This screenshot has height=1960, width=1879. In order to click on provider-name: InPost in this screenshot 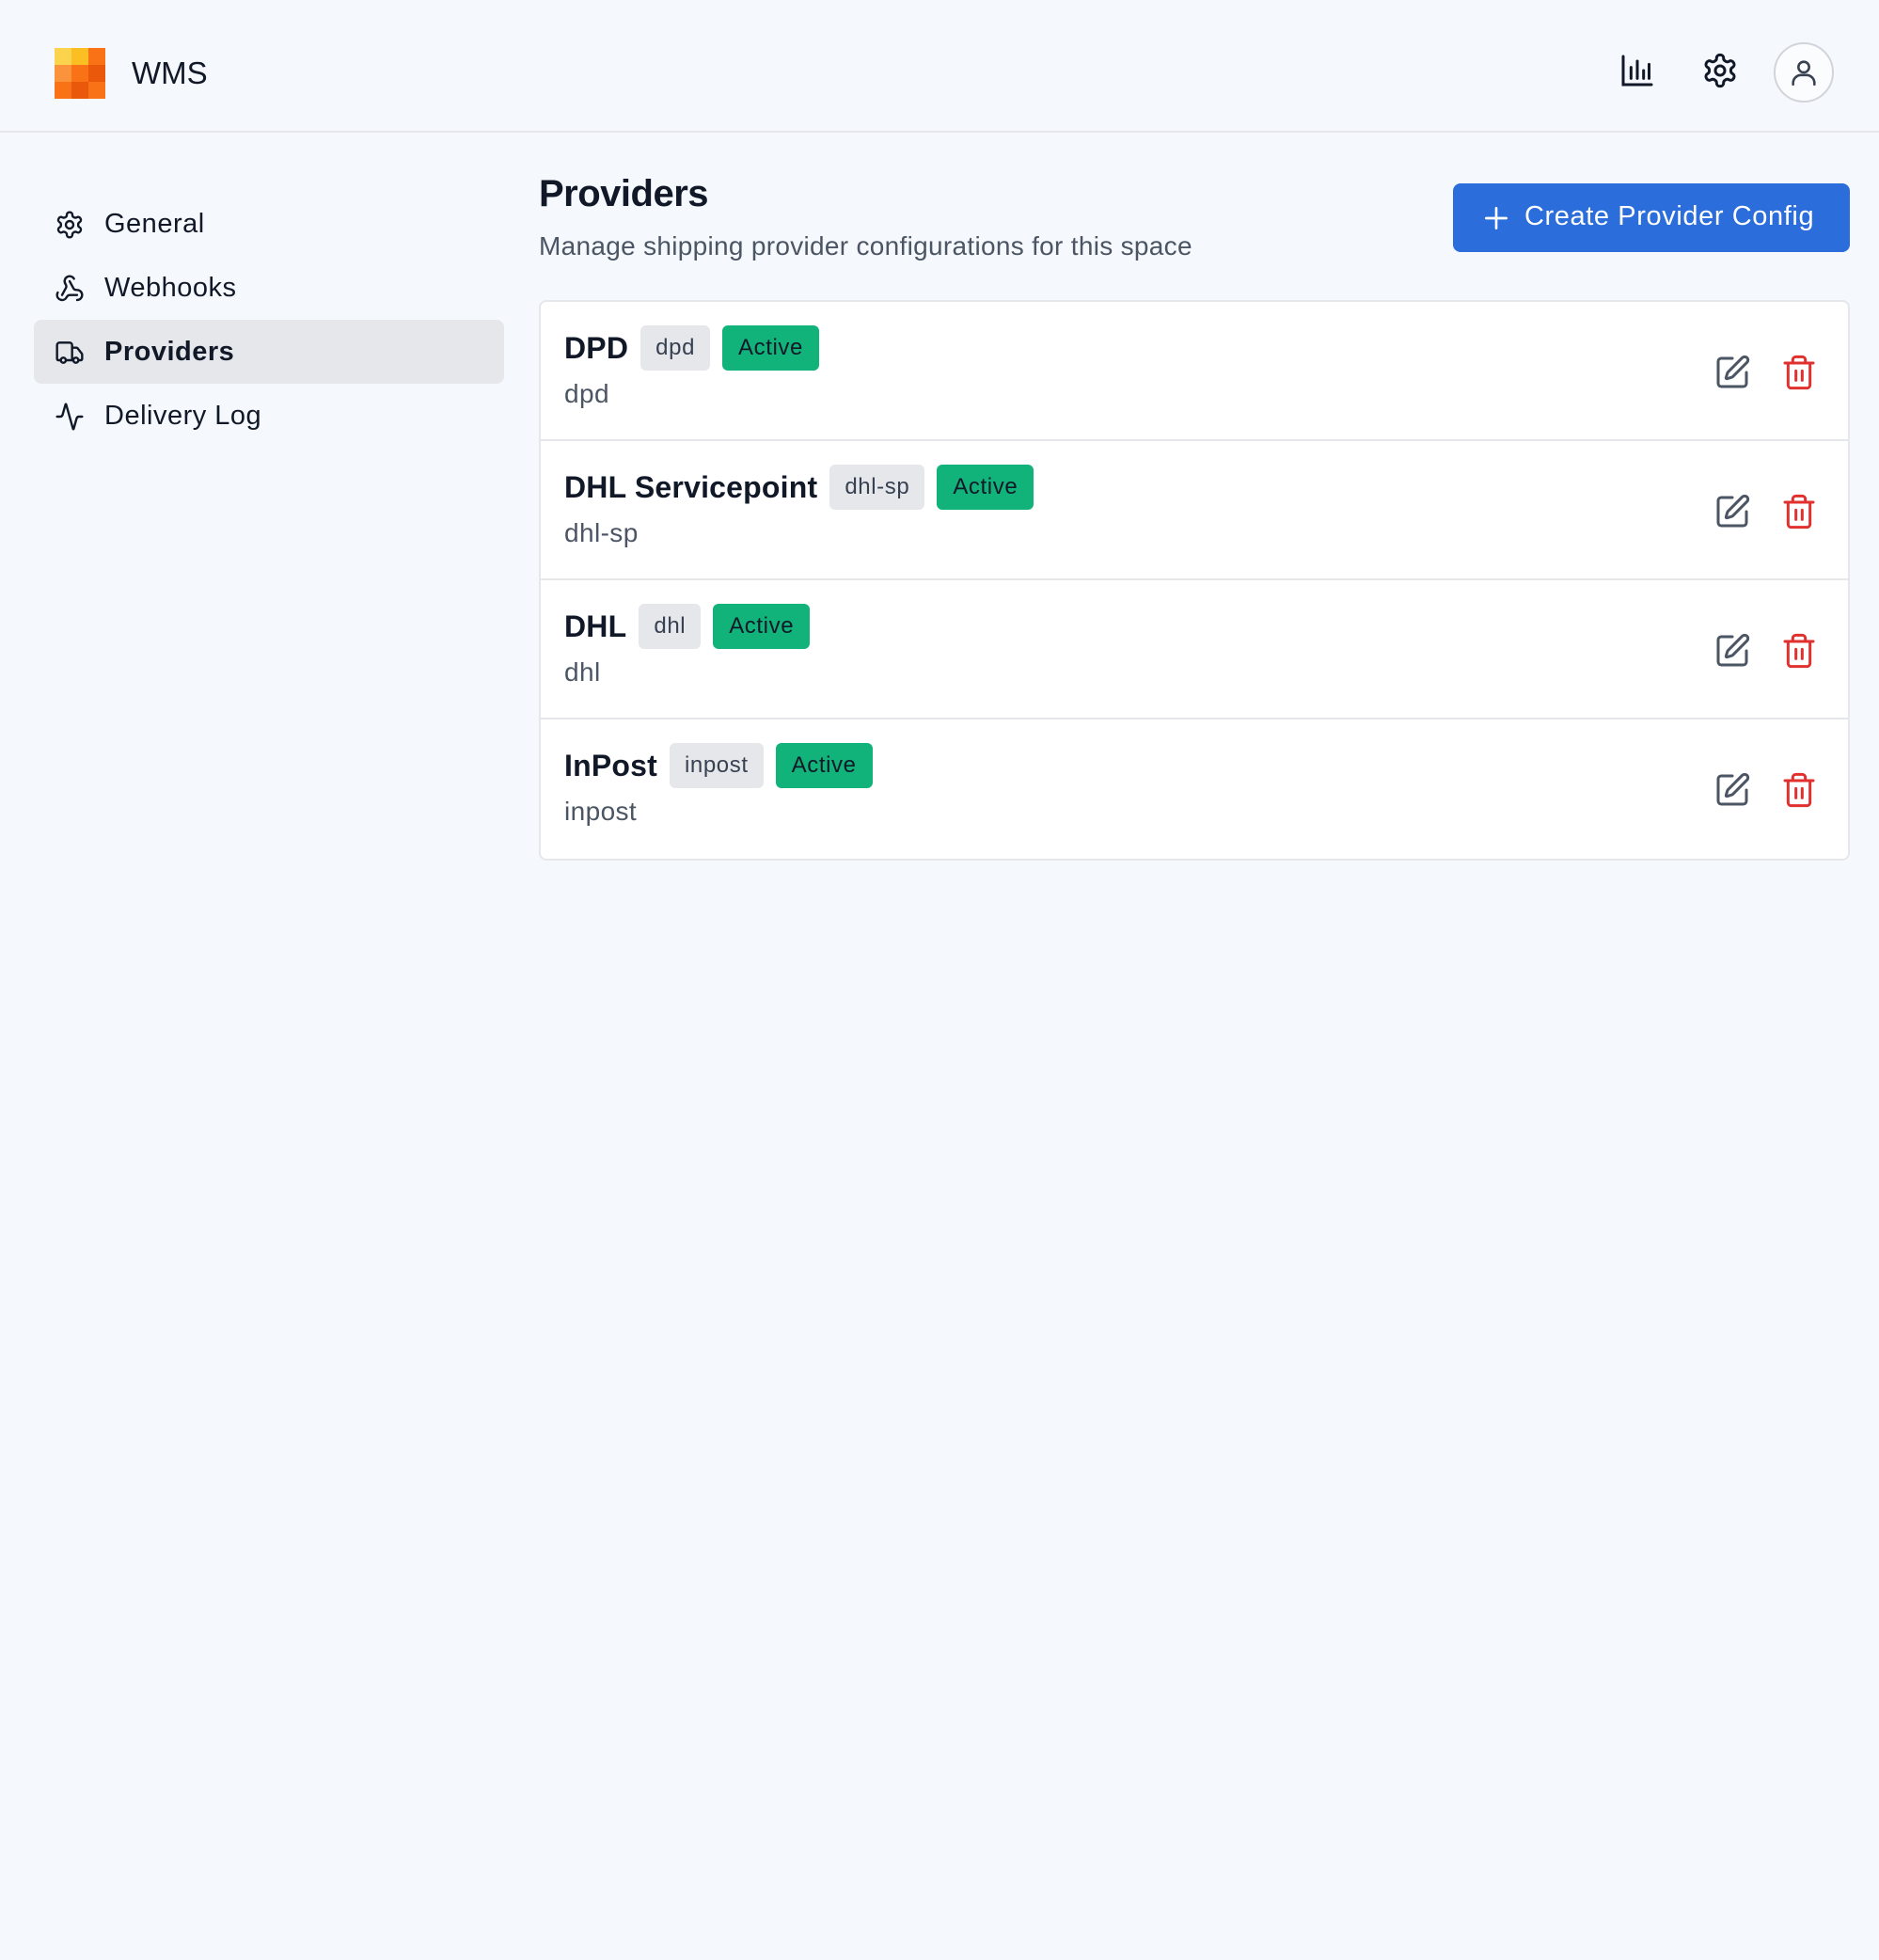, I will do `click(610, 765)`.